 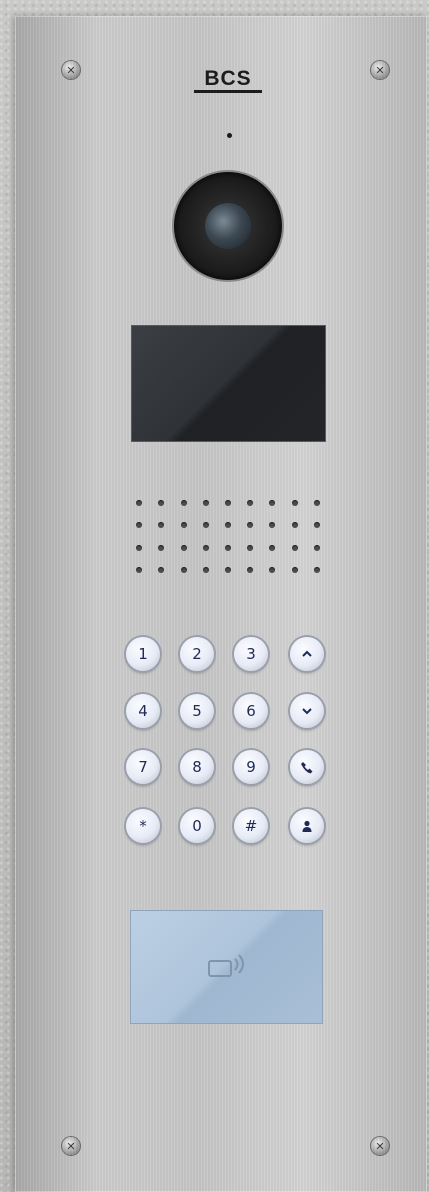 I want to click on key-label: 1, so click(x=143, y=654).